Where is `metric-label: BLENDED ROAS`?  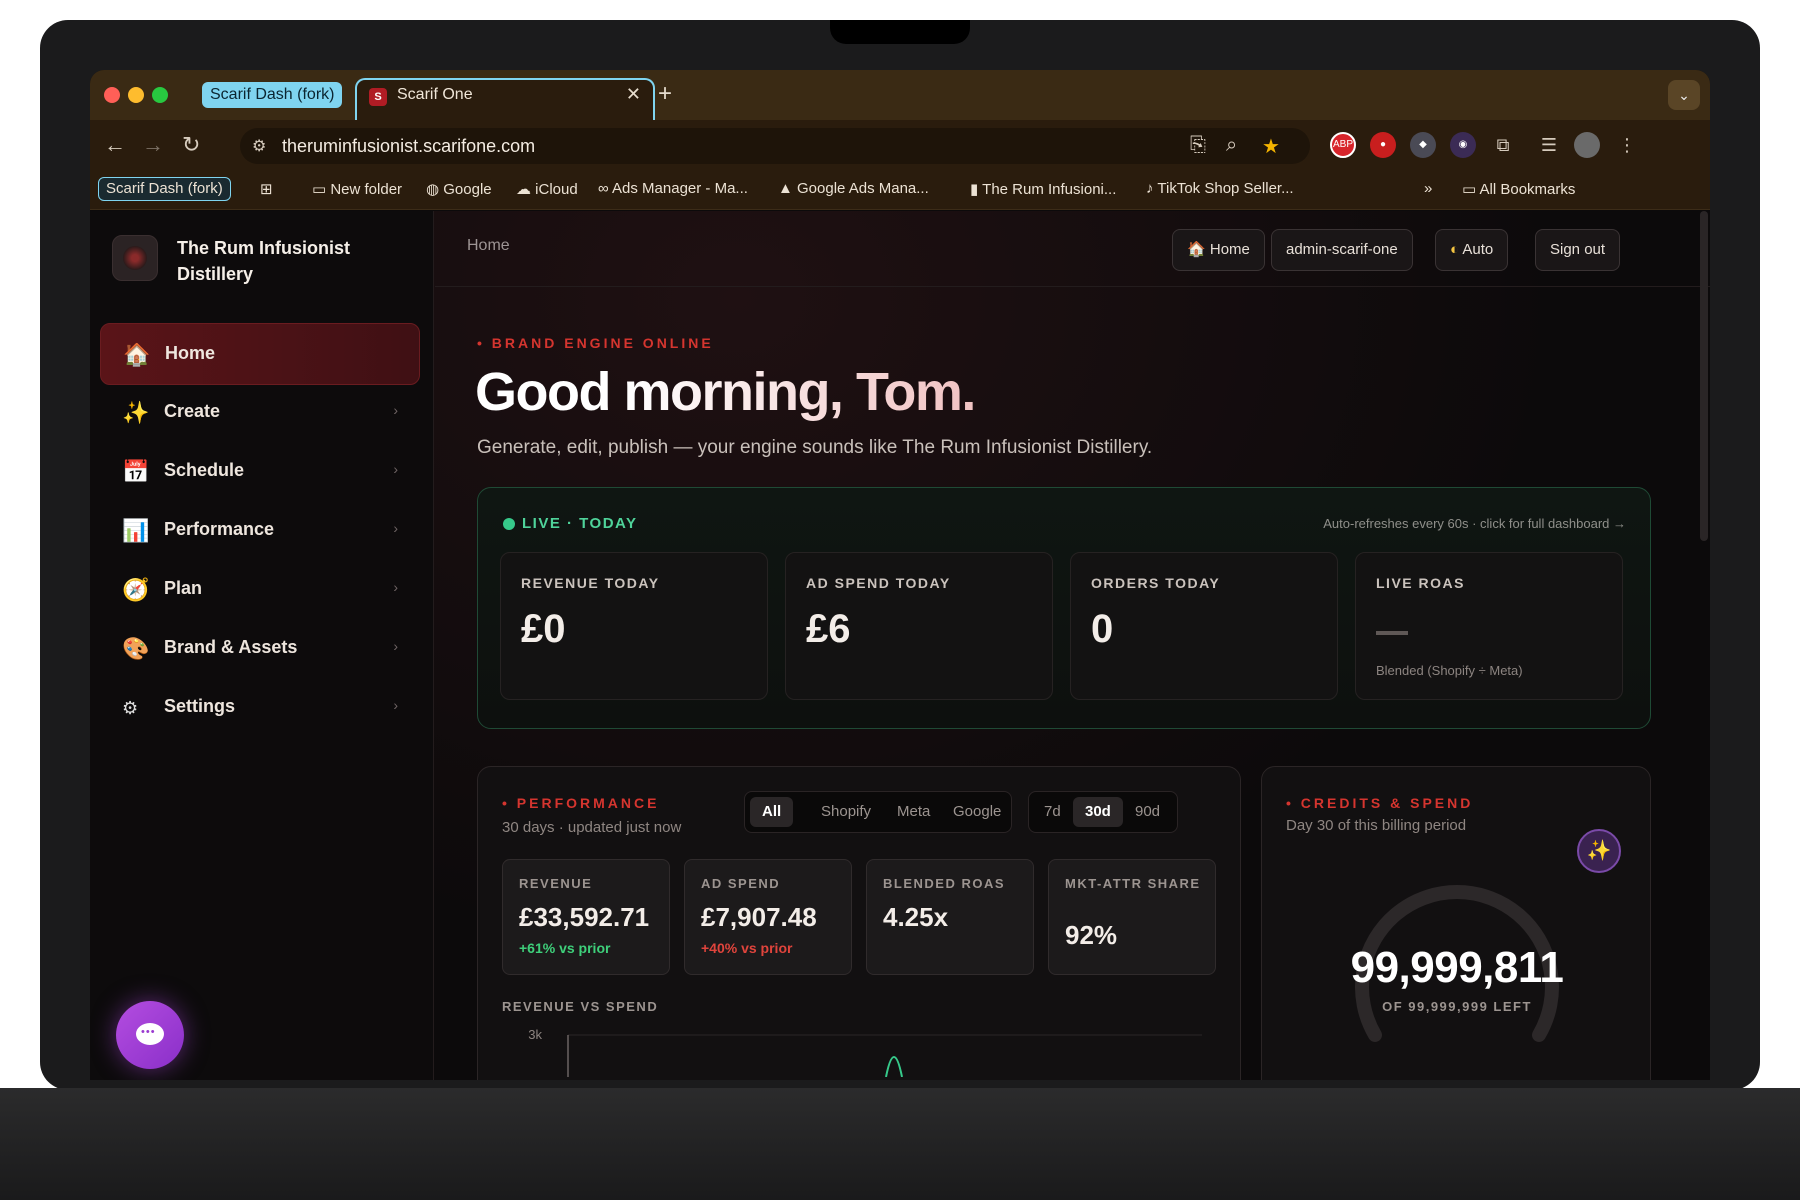 metric-label: BLENDED ROAS is located at coordinates (944, 883).